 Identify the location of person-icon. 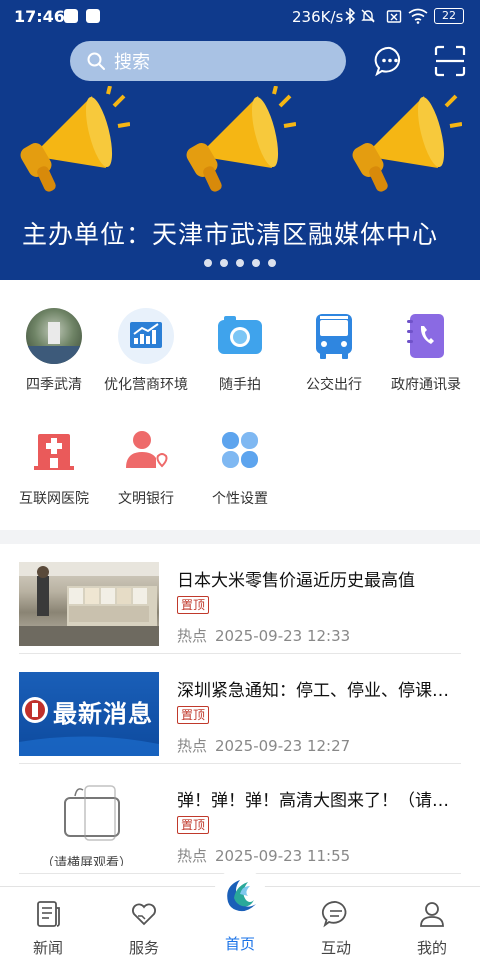
(432, 914).